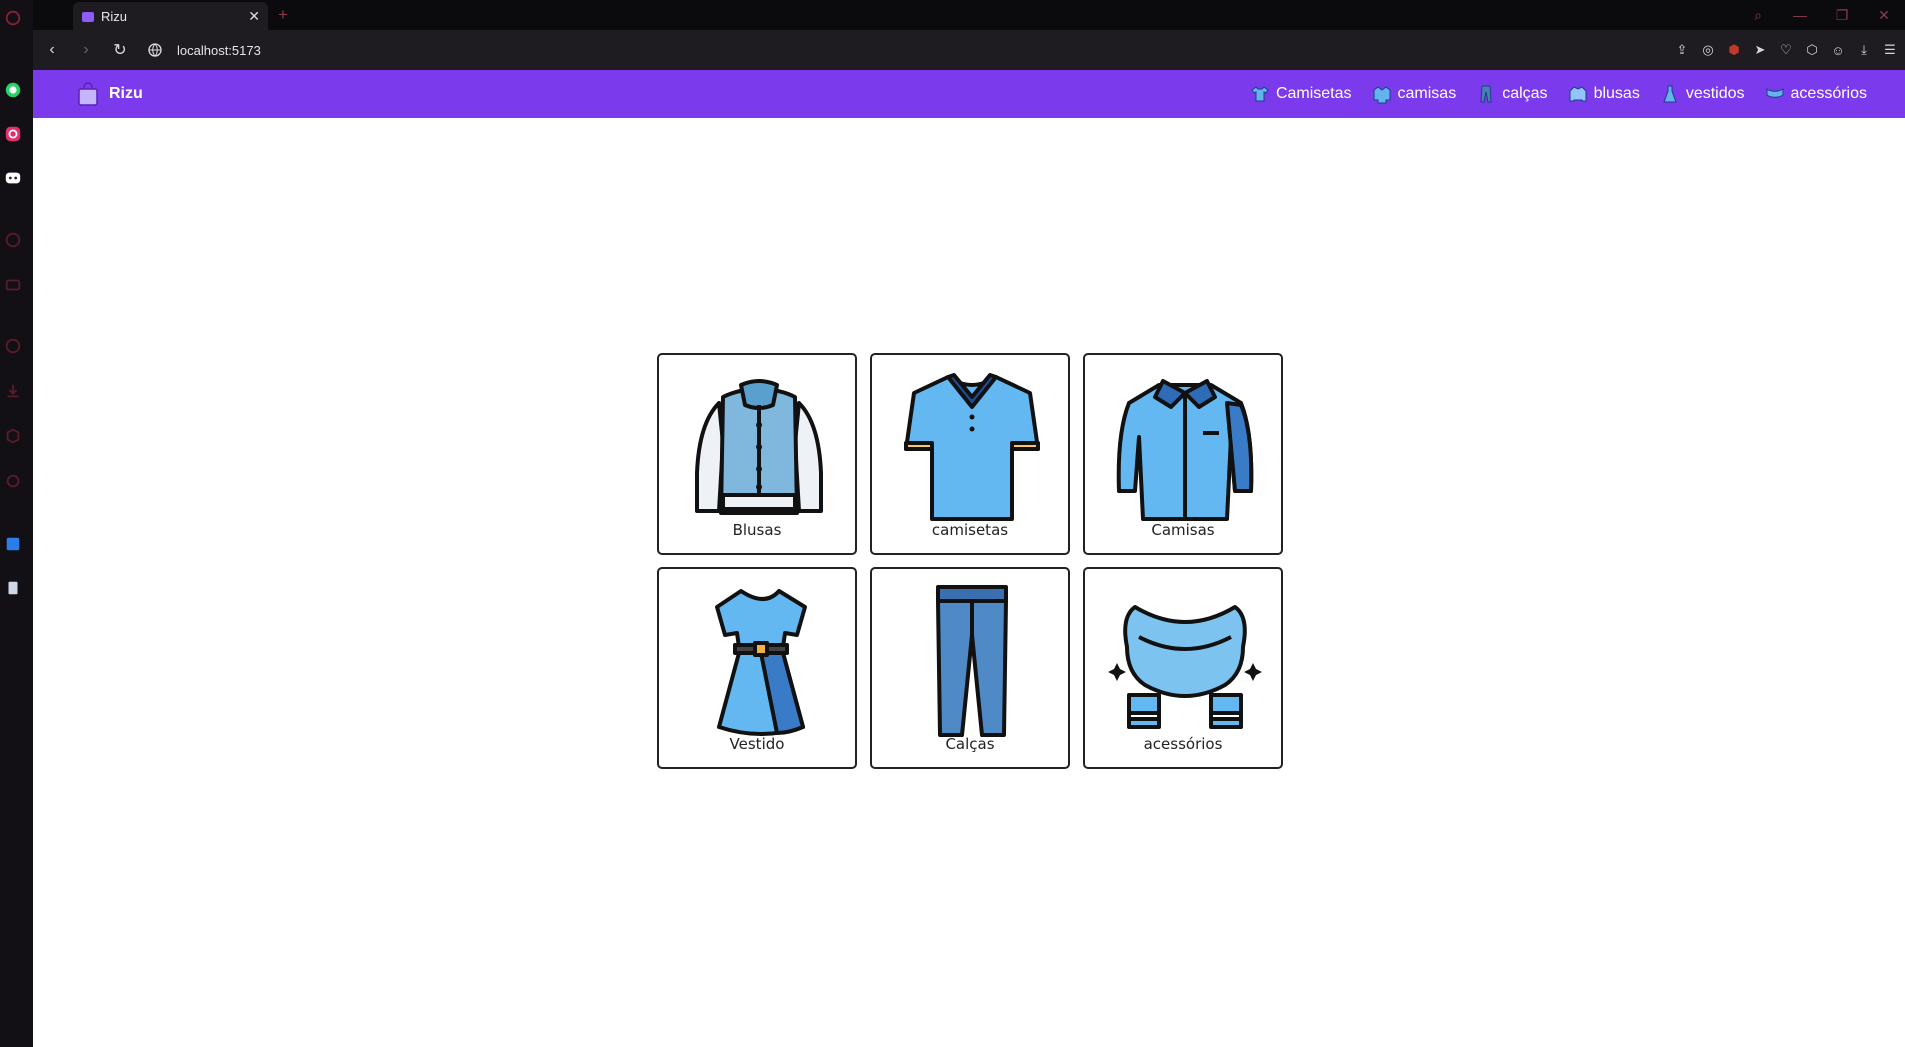  Describe the element at coordinates (155, 50) in the screenshot. I see `globe-icon` at that location.